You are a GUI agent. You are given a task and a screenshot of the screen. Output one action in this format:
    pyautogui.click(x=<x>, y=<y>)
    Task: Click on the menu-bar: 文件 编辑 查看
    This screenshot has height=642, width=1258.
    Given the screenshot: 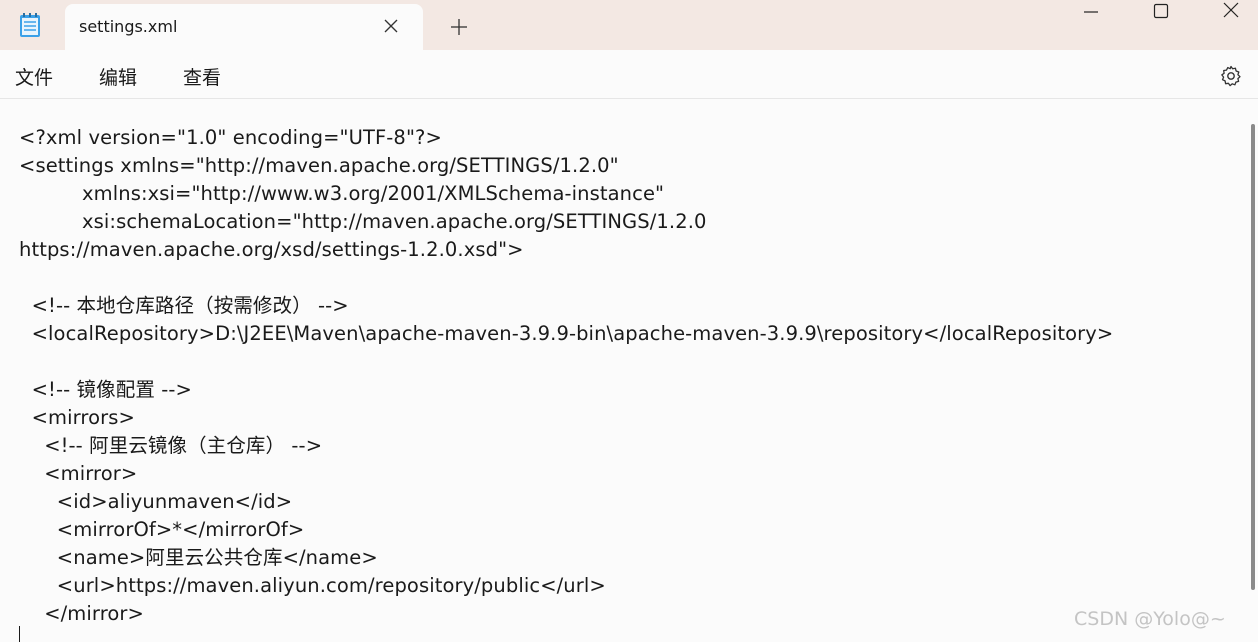 What is the action you would take?
    pyautogui.click(x=629, y=74)
    